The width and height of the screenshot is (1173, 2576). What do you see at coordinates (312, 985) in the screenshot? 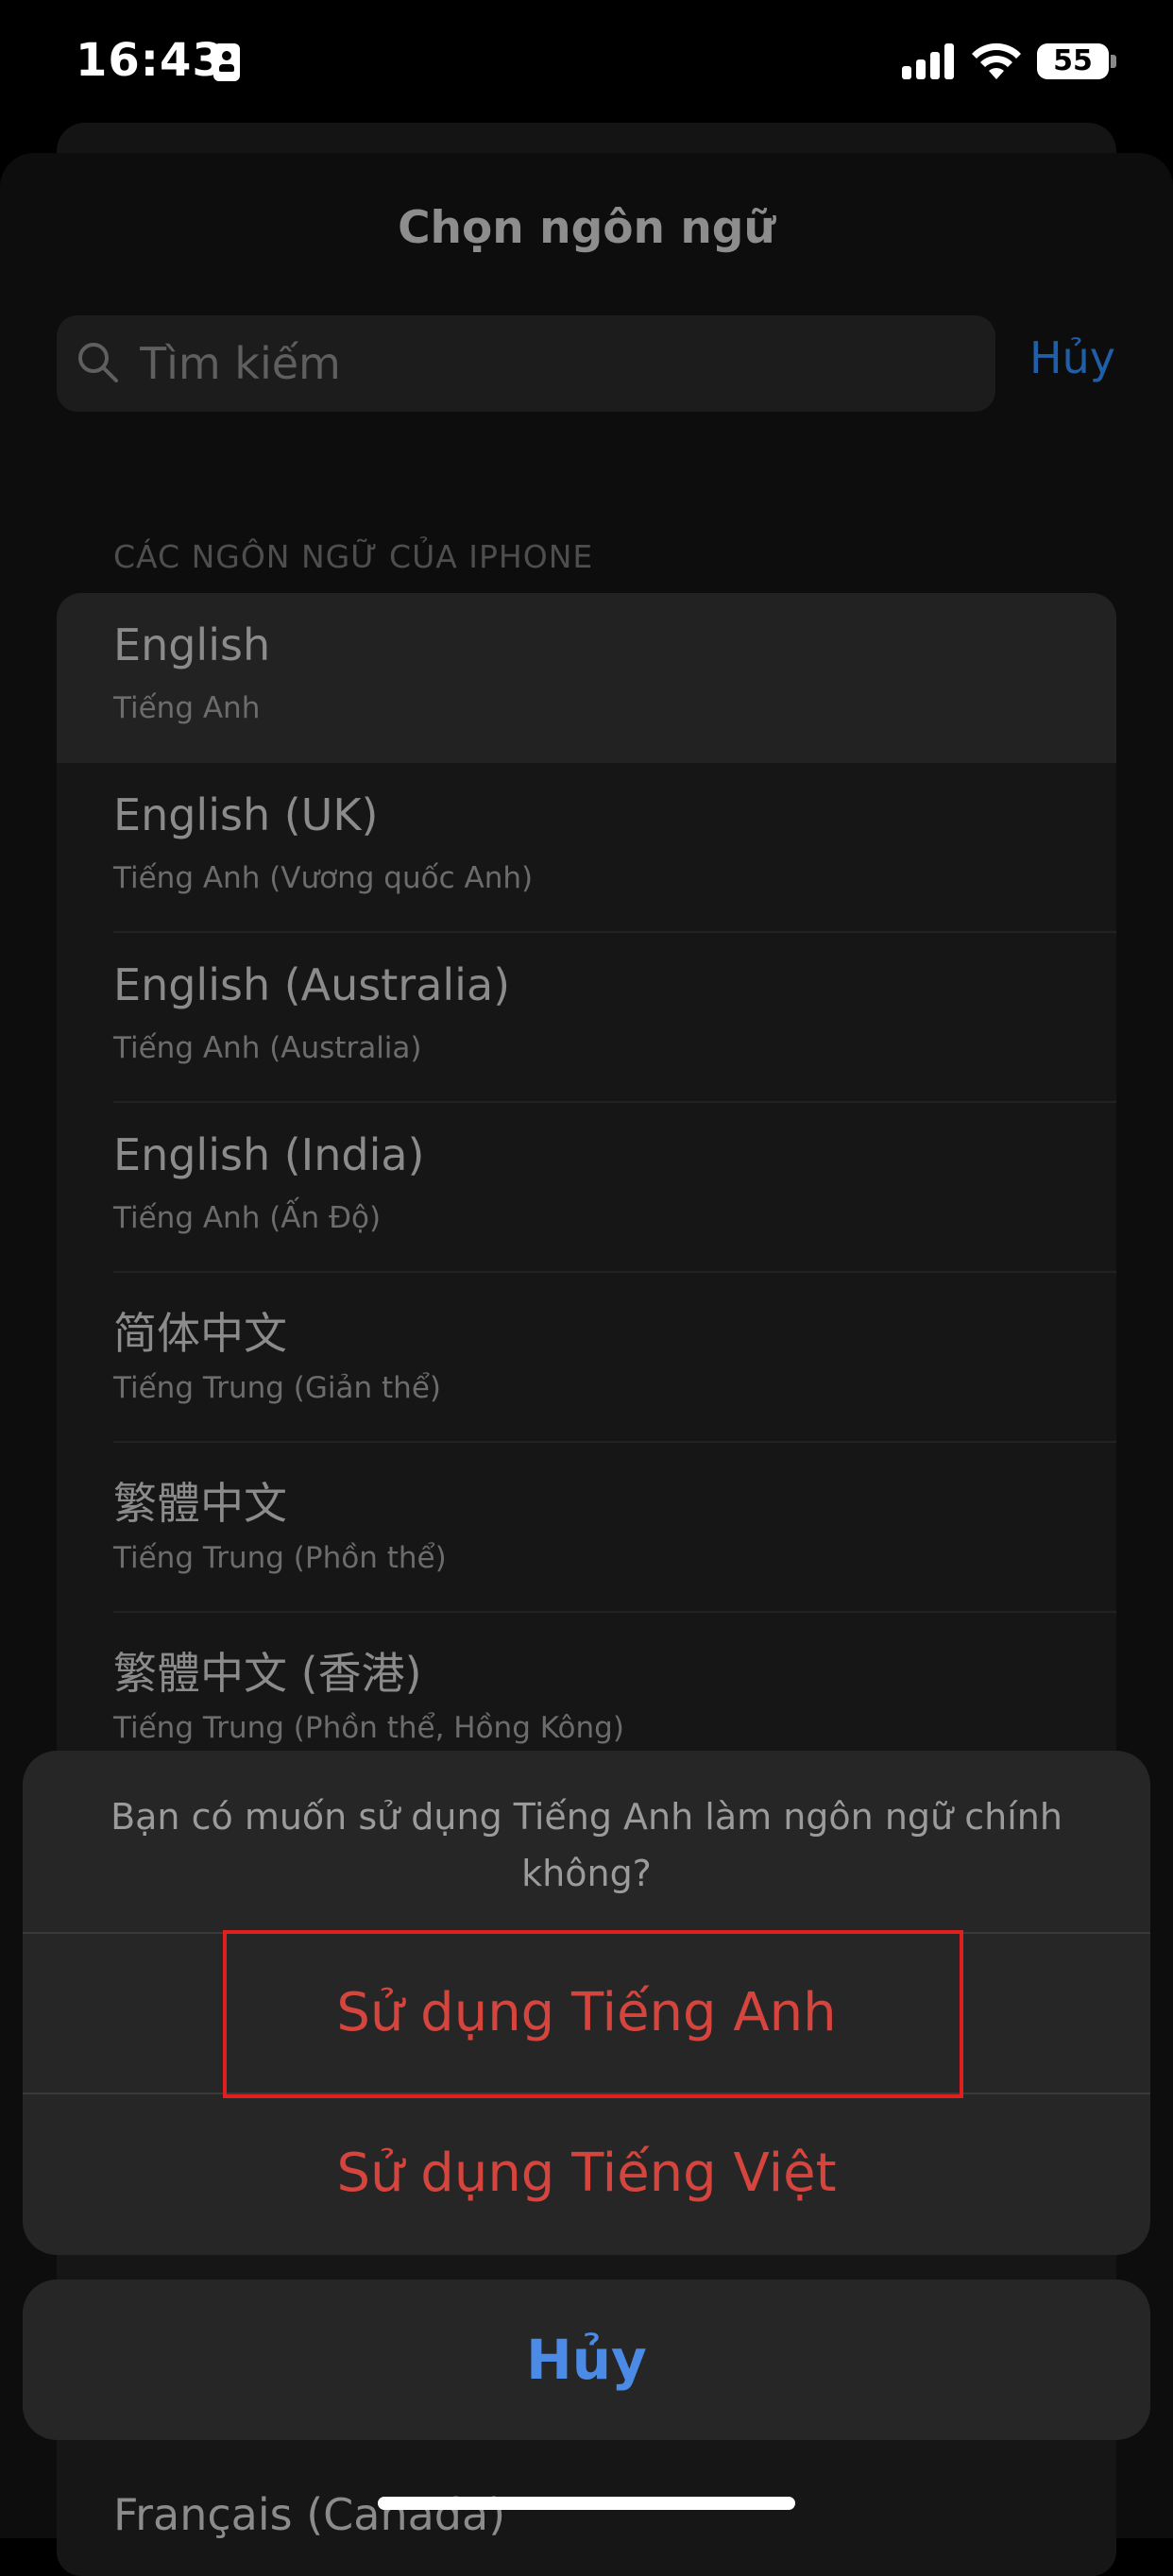
I see `language-name: English (Australia)` at bounding box center [312, 985].